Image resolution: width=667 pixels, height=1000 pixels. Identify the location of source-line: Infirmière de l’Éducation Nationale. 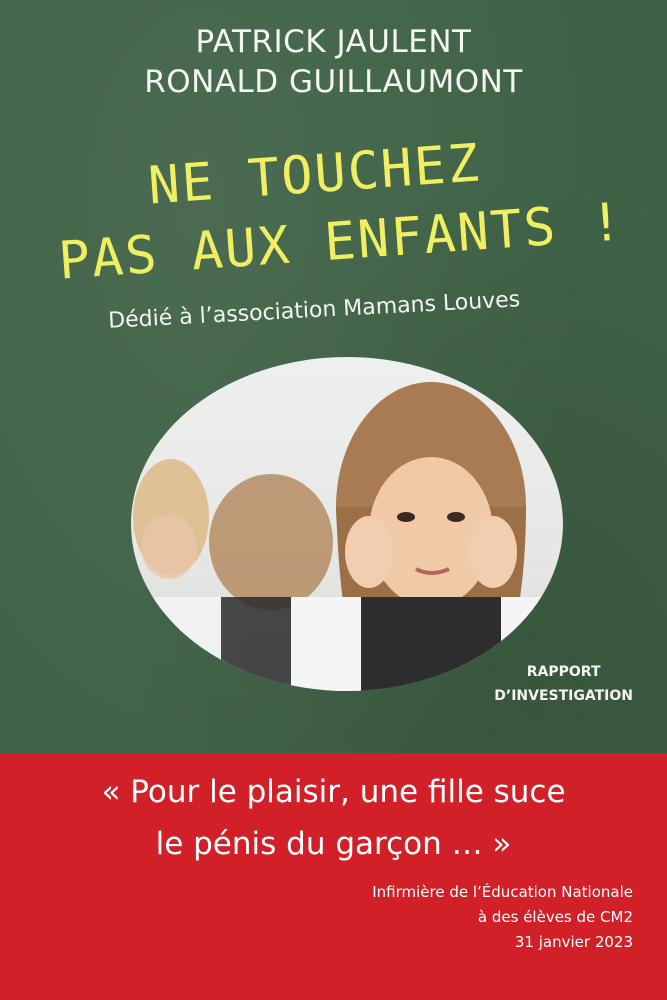
(502, 892).